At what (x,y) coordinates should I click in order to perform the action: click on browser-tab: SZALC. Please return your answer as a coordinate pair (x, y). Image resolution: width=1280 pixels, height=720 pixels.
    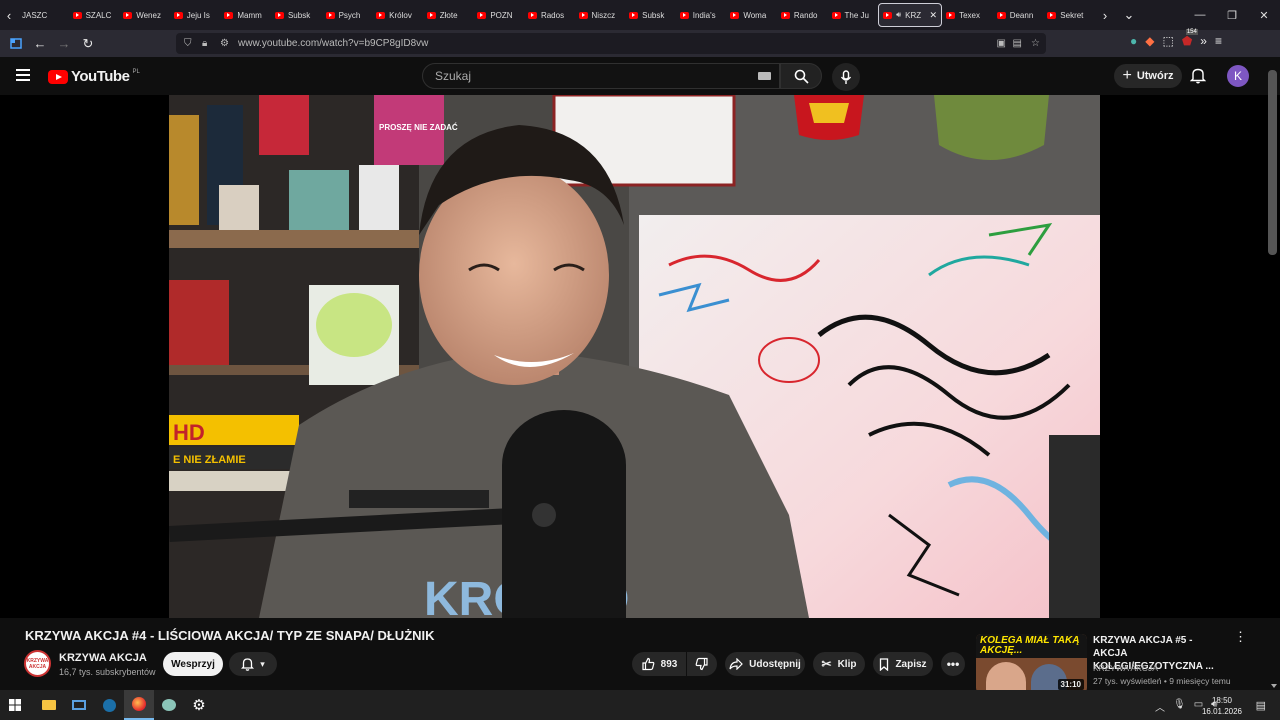
    Looking at the image, I should click on (94, 15).